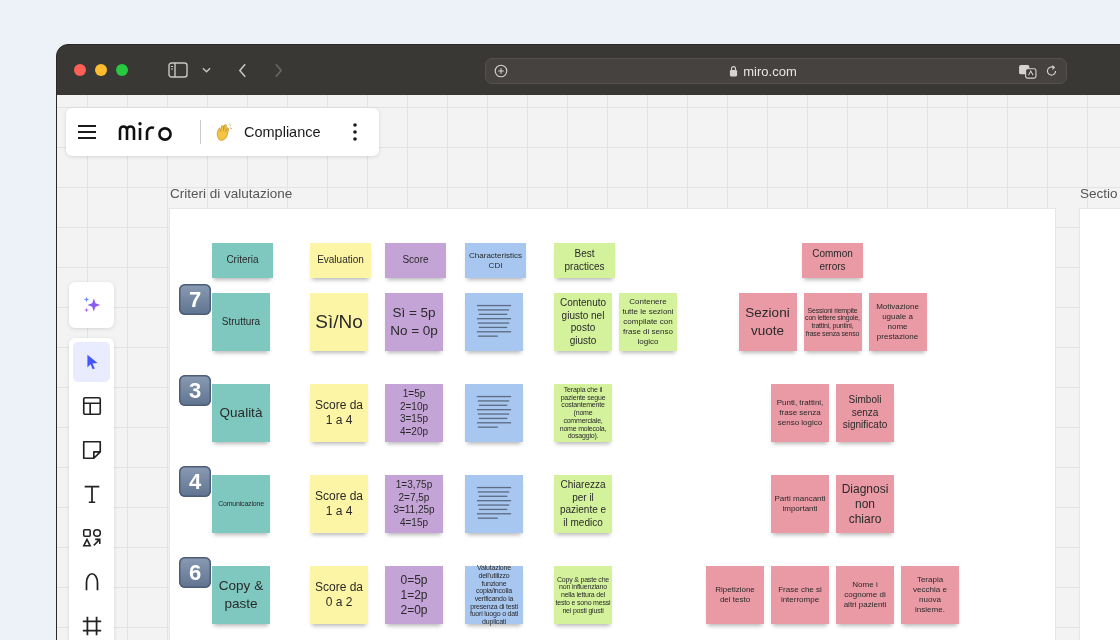 This screenshot has height=640, width=1120. What do you see at coordinates (930, 595) in the screenshot?
I see `sticky-note: Terapia vecchia e nuova insieme.` at bounding box center [930, 595].